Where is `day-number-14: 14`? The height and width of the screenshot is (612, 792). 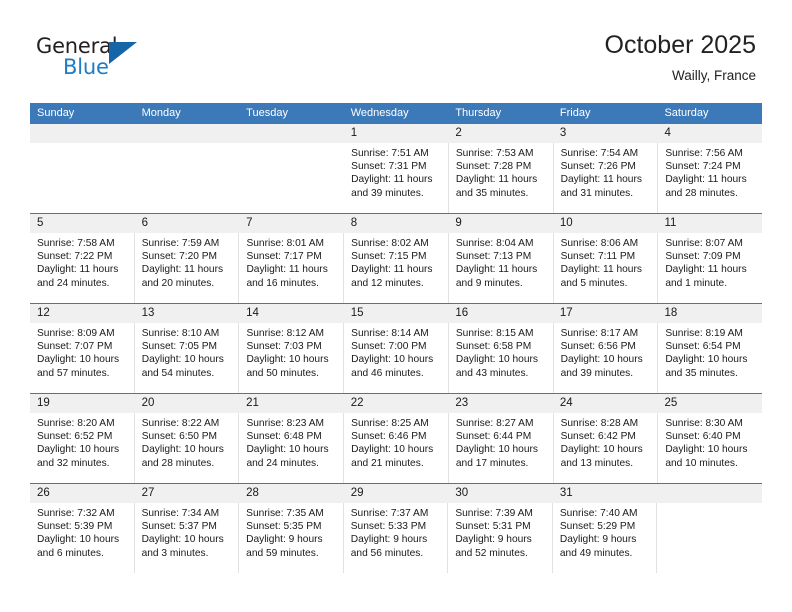 day-number-14: 14 is located at coordinates (291, 313).